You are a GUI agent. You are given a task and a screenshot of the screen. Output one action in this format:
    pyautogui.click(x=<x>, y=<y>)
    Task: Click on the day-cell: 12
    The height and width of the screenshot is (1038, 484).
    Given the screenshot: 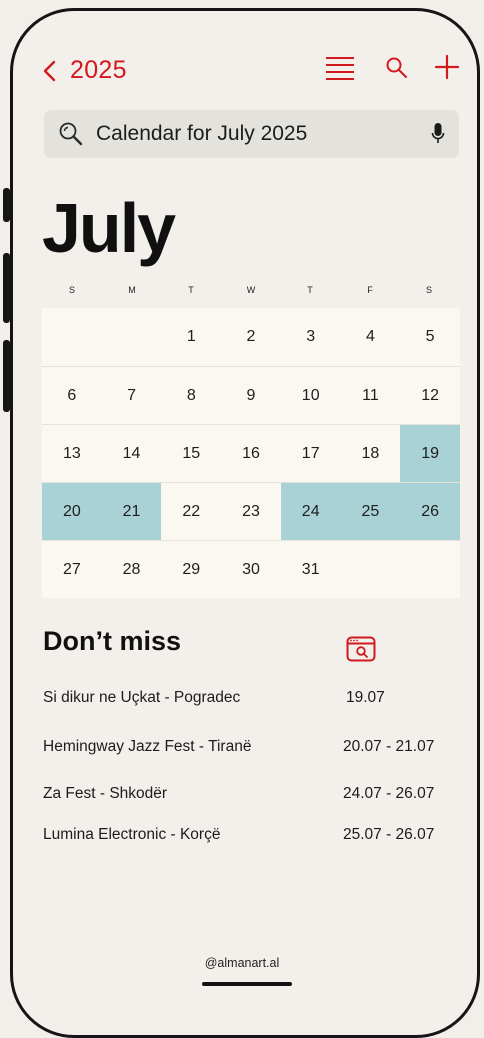 What is the action you would take?
    pyautogui.click(x=430, y=395)
    